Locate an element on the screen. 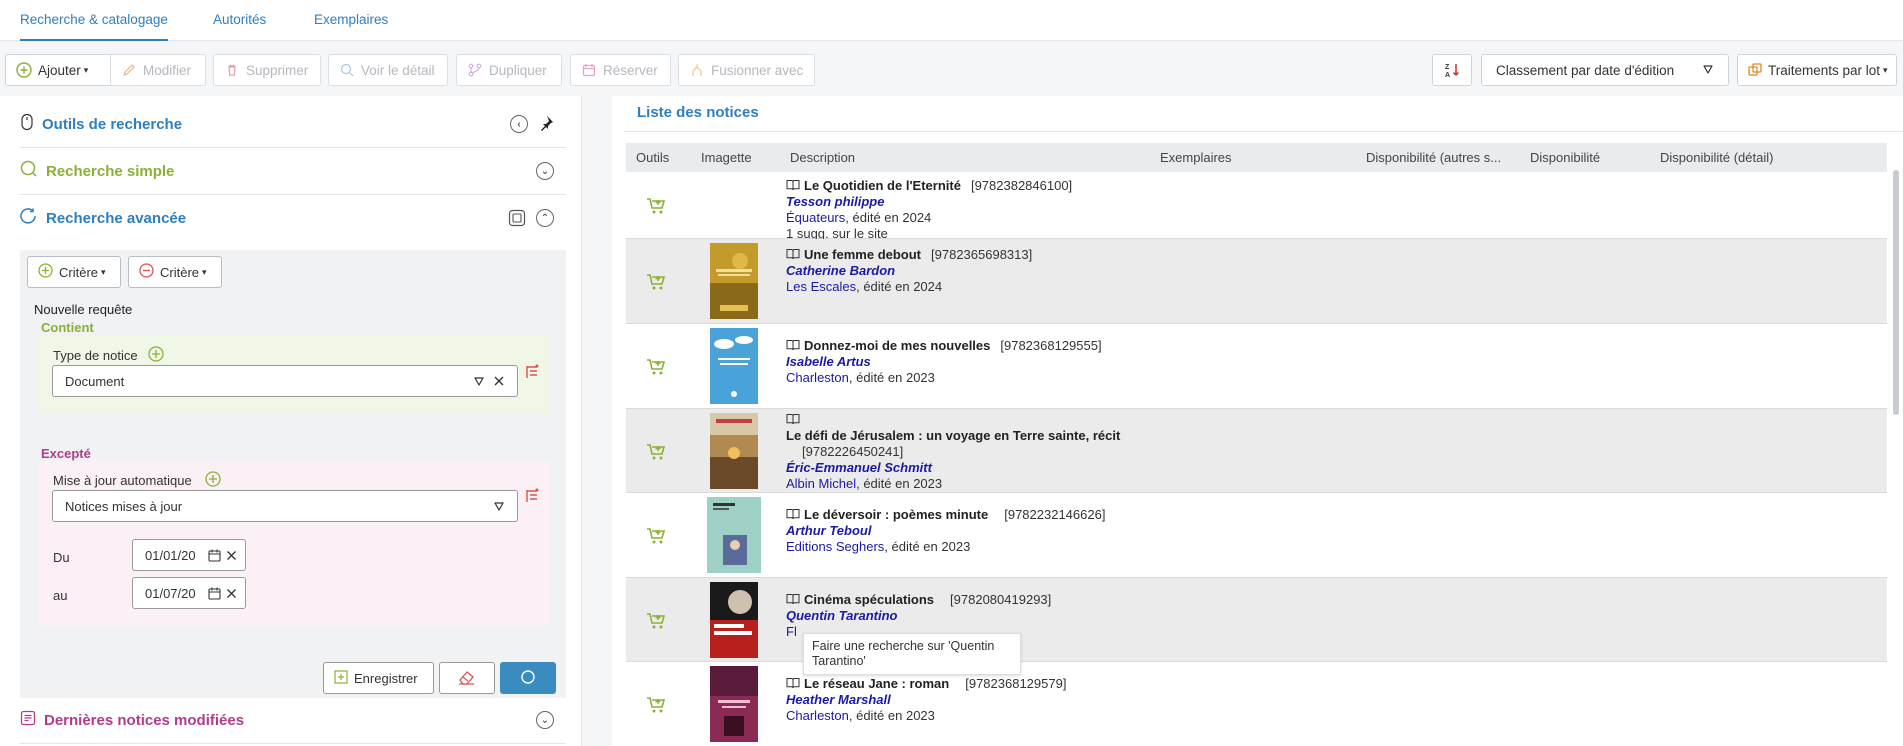 This screenshot has width=1903, height=746. column-header: Outils is located at coordinates (652, 157).